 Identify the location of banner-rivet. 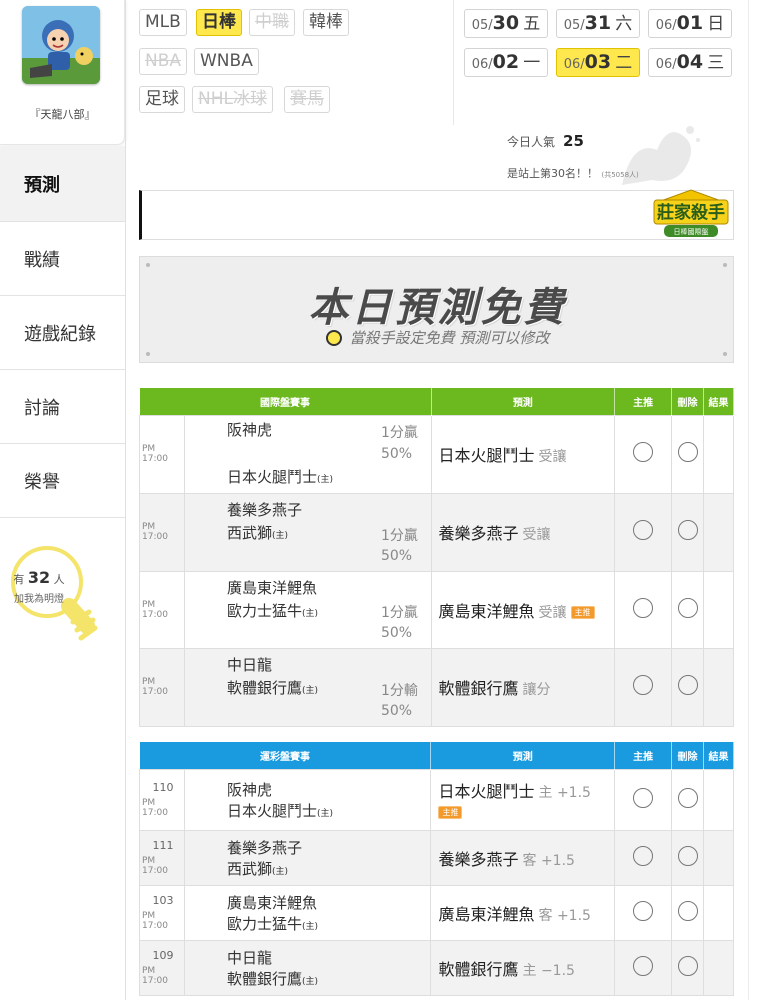
(148, 265).